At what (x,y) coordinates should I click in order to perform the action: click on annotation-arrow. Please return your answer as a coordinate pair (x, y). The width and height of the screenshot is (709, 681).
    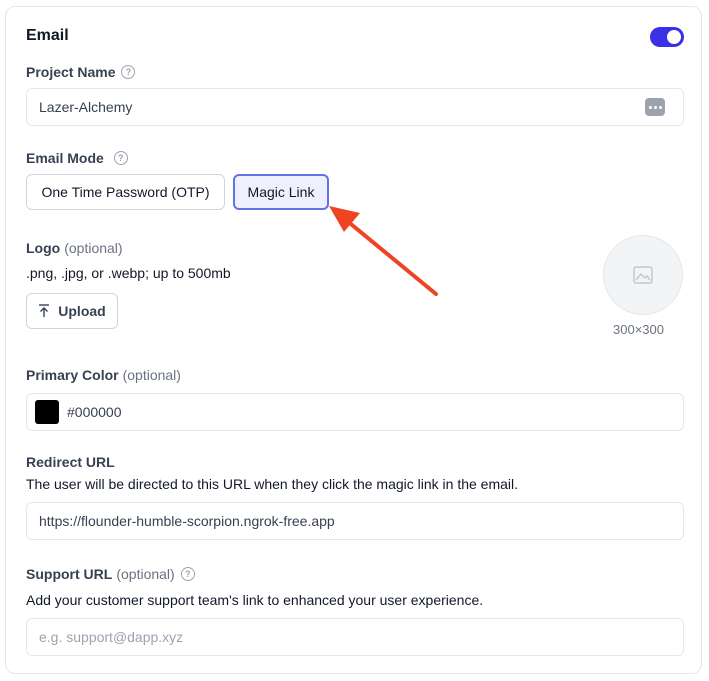
    Looking at the image, I should click on (383, 251).